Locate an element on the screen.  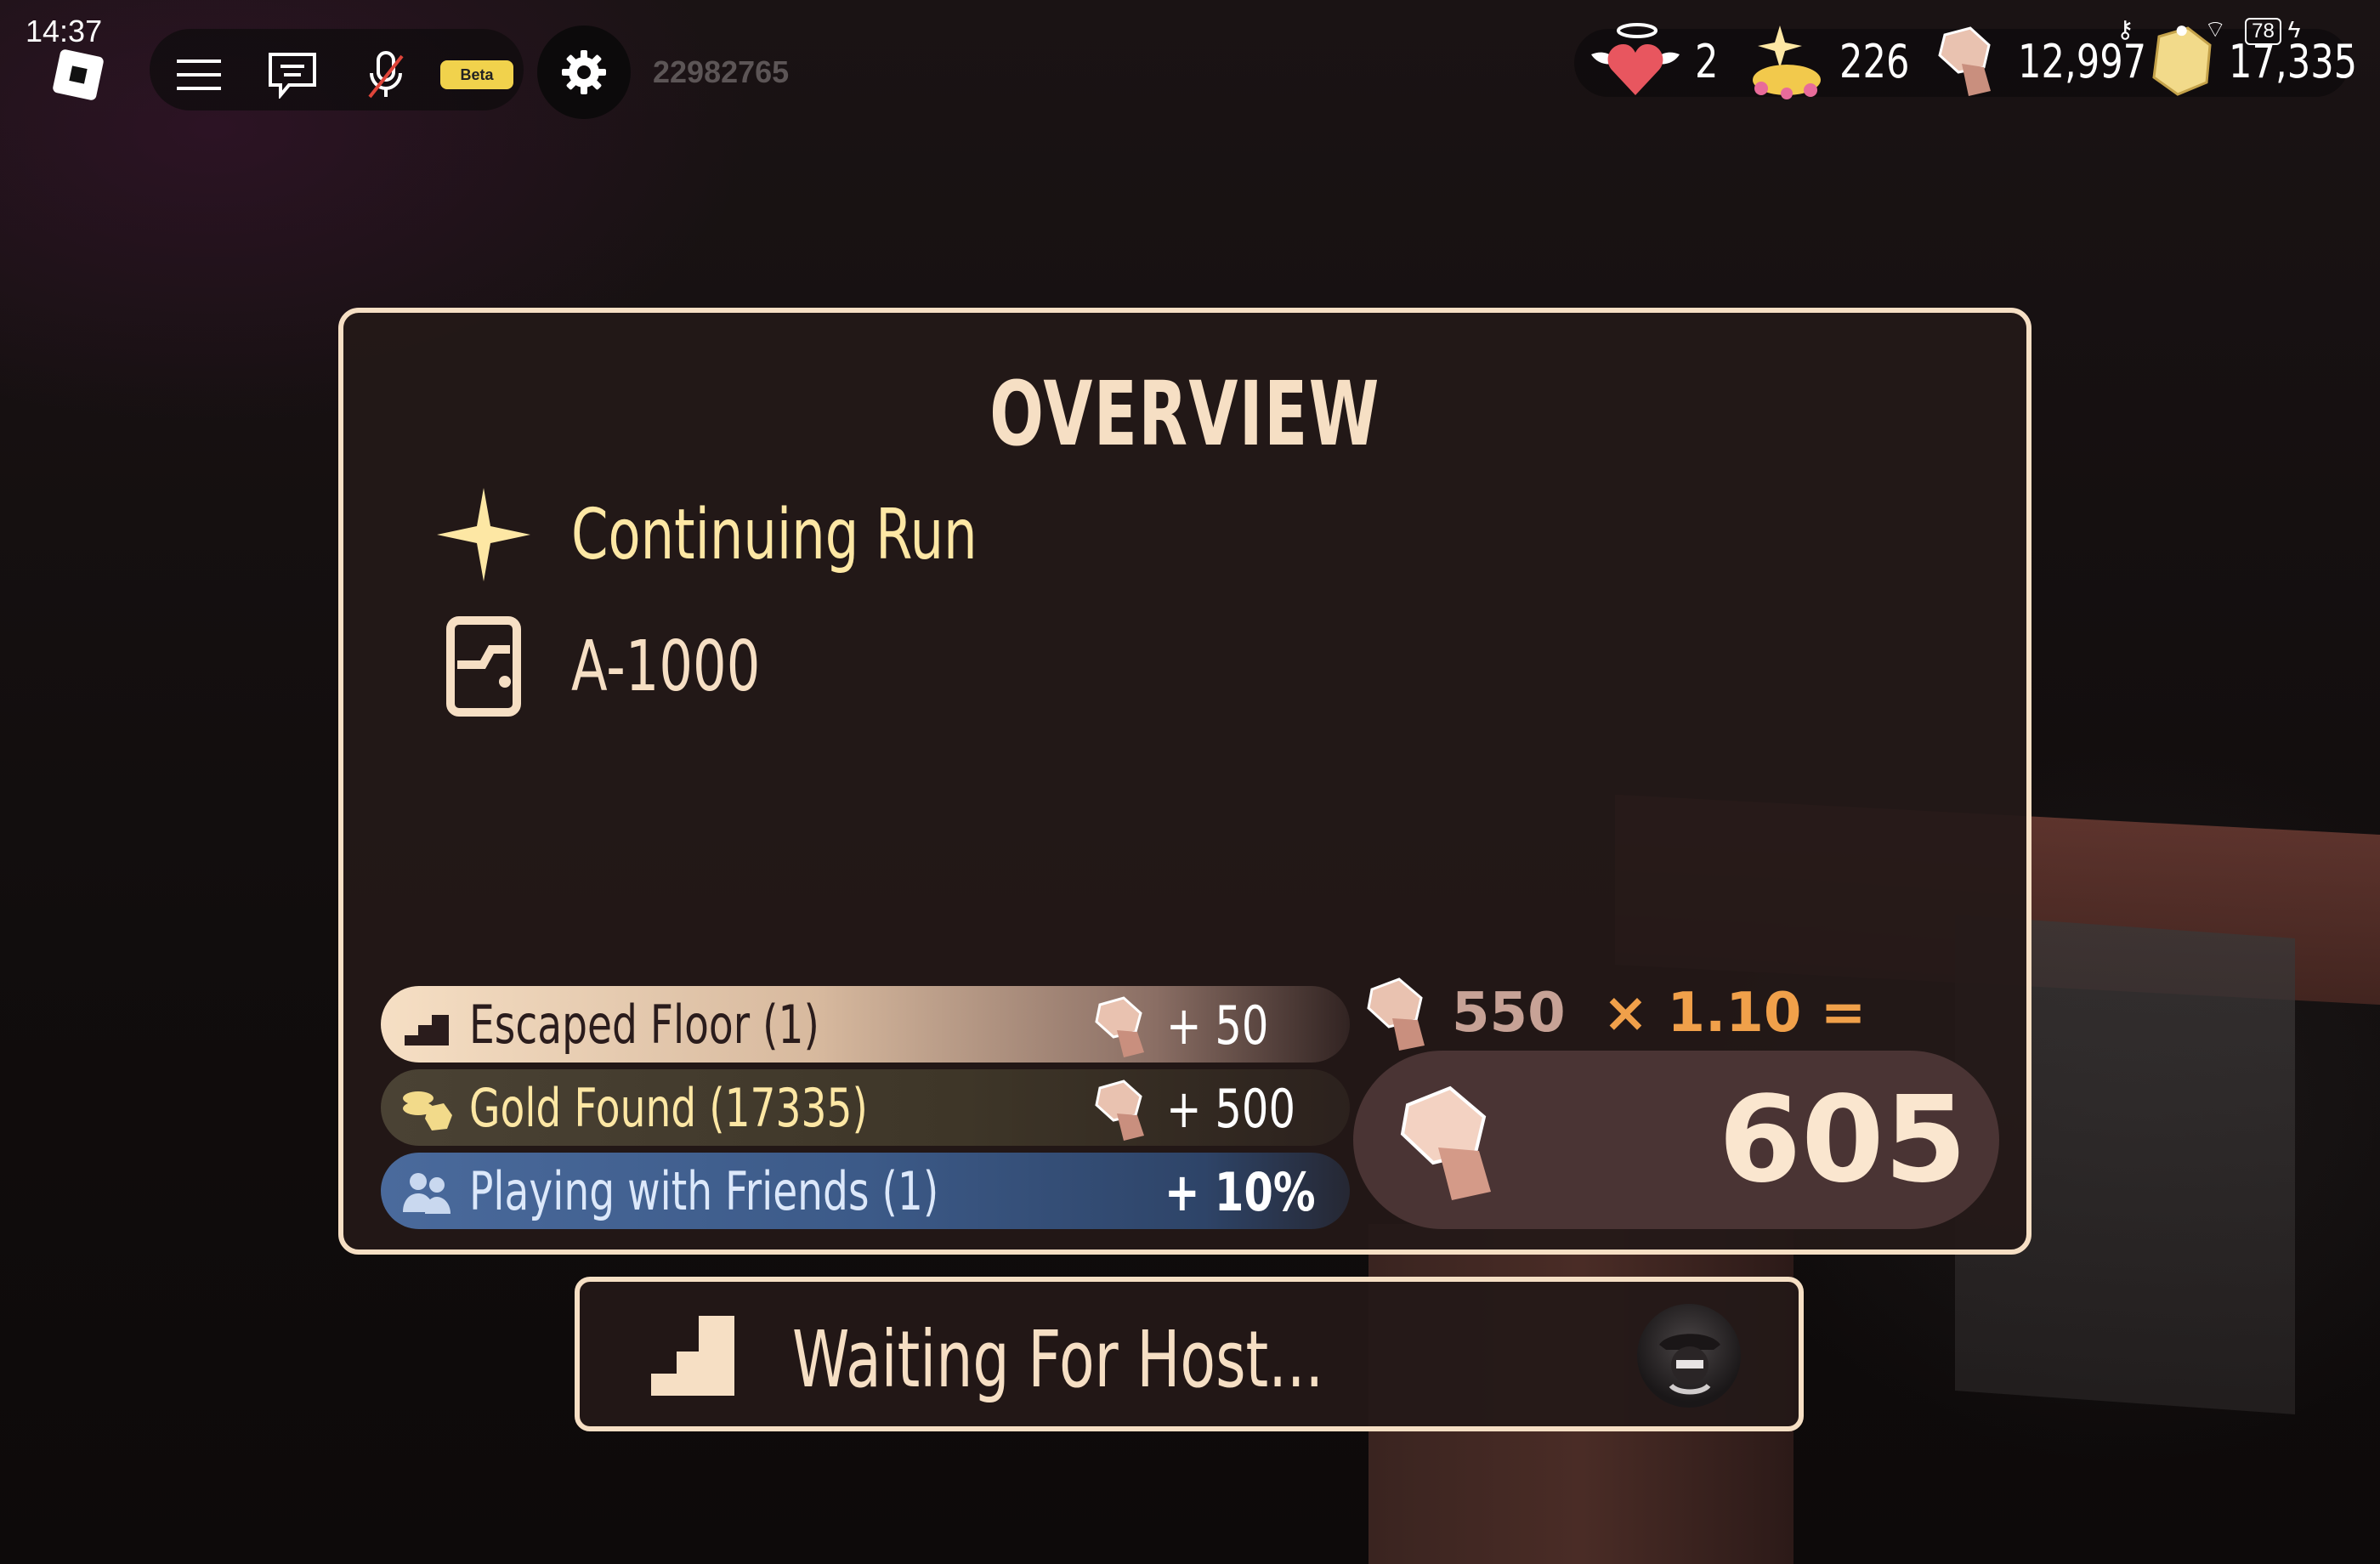
run-status-row: Continuing Run is located at coordinates (771, 534).